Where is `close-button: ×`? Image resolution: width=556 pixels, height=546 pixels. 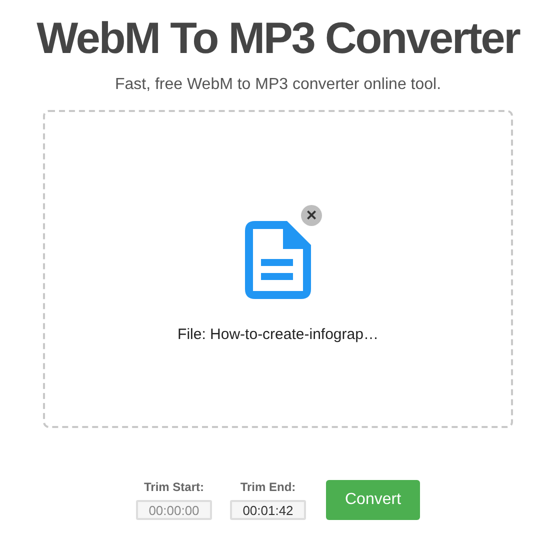 close-button: × is located at coordinates (311, 215).